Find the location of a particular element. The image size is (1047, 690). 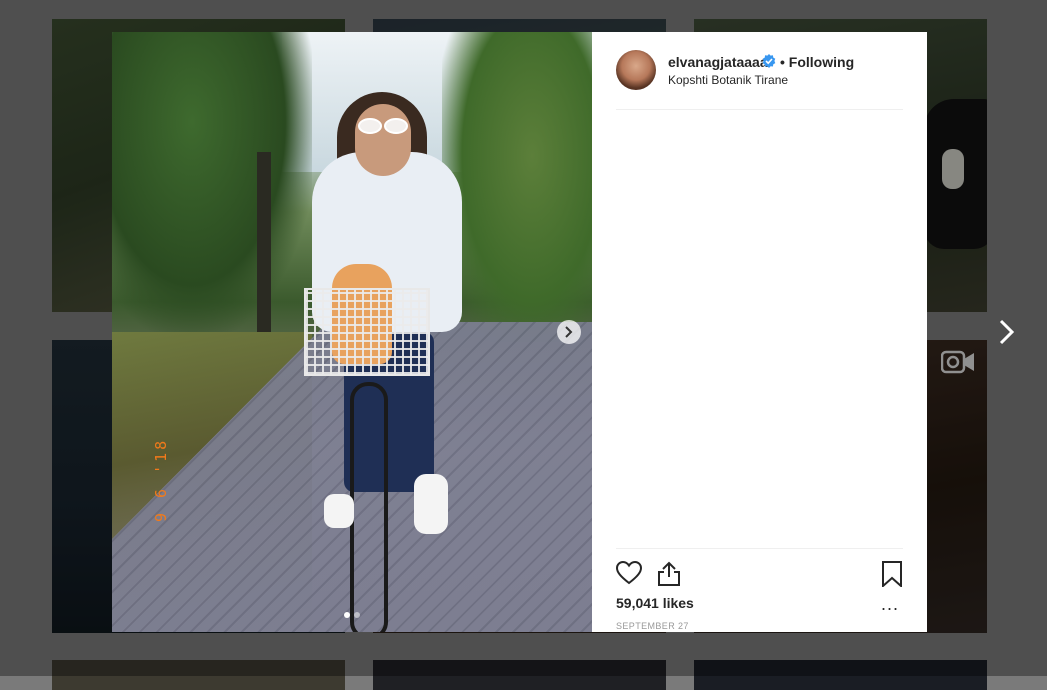

username-link: elvanagjataaaa is located at coordinates (718, 62).